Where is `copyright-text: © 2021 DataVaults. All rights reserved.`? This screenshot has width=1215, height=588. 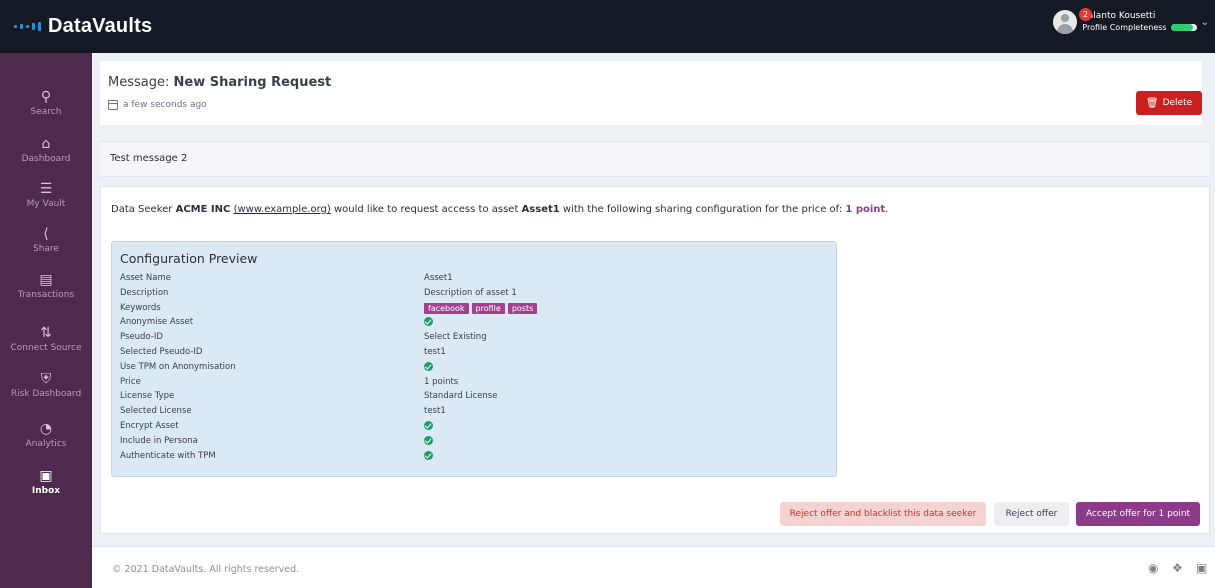 copyright-text: © 2021 DataVaults. All rights reserved. is located at coordinates (206, 569).